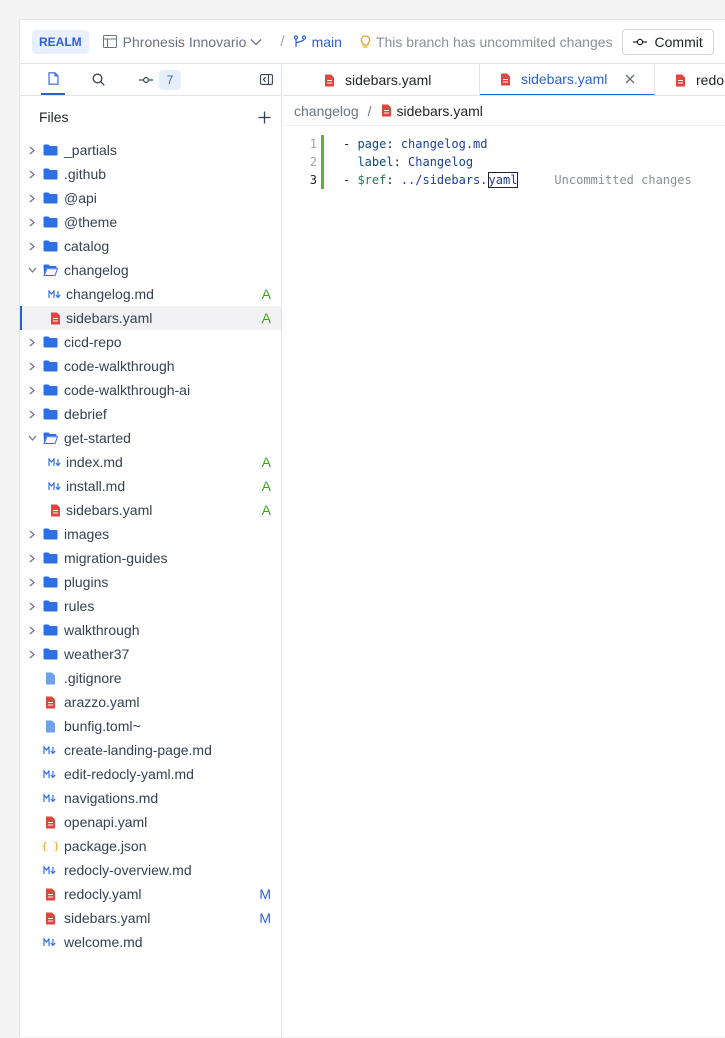 The image size is (725, 1038). I want to click on tab-label: redo, so click(710, 80).